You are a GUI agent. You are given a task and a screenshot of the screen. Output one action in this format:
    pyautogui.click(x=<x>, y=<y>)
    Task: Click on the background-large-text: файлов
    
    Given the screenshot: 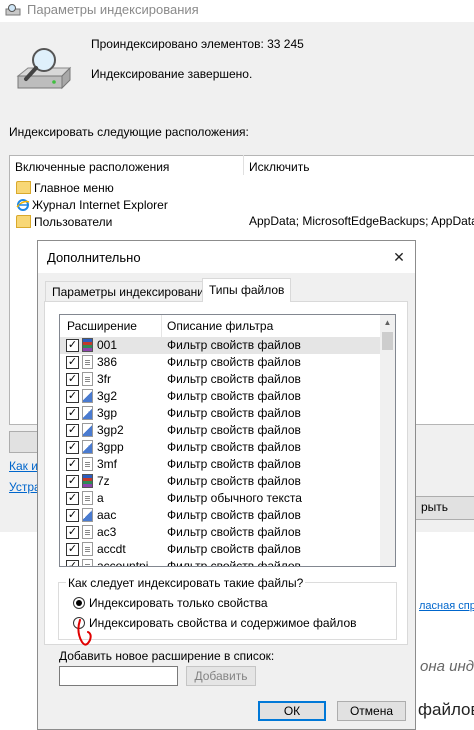 What is the action you would take?
    pyautogui.click(x=446, y=709)
    